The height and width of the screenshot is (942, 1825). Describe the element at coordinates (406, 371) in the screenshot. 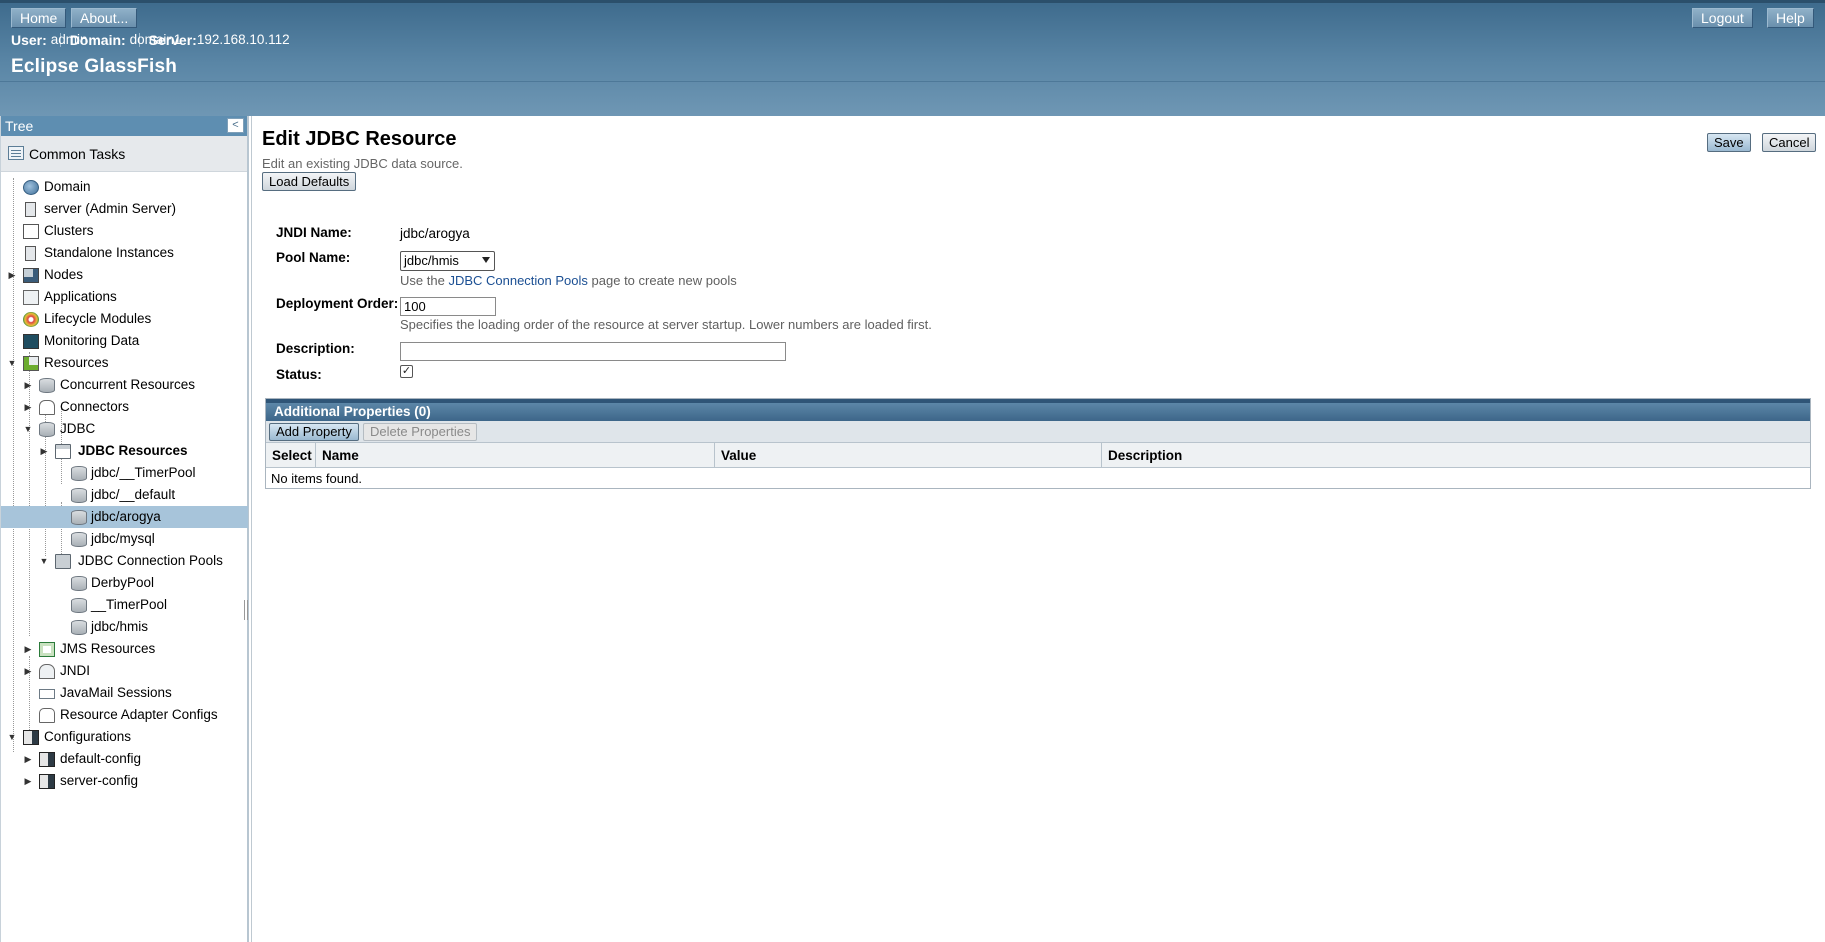

I see `status-checkbox: ✓` at that location.